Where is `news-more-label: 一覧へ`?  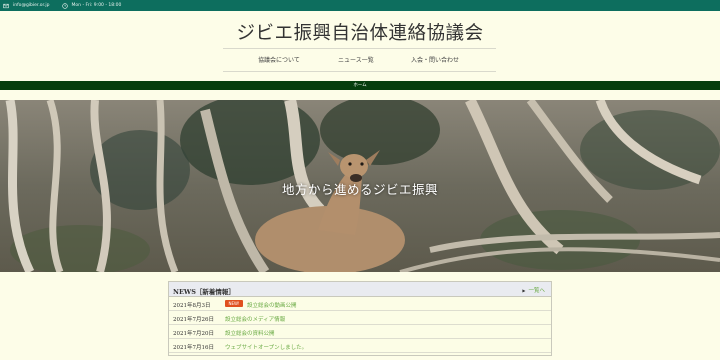 news-more-label: 一覧へ is located at coordinates (536, 291).